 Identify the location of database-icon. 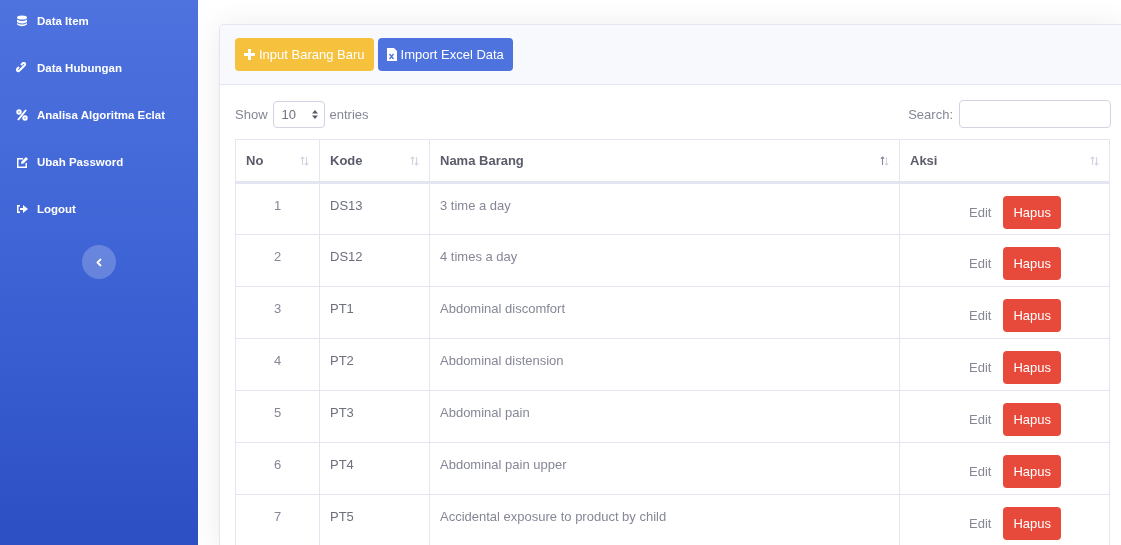
(22, 21).